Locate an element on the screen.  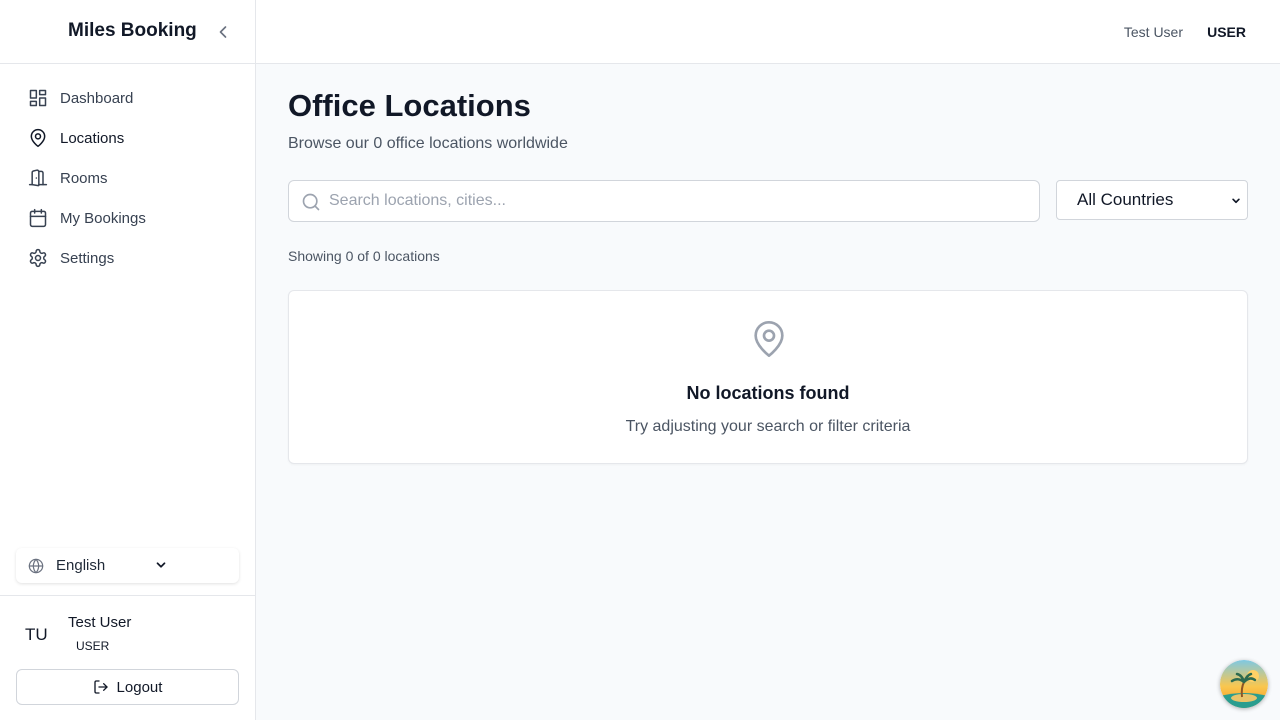
country-filter-value: All Countries is located at coordinates (1125, 199).